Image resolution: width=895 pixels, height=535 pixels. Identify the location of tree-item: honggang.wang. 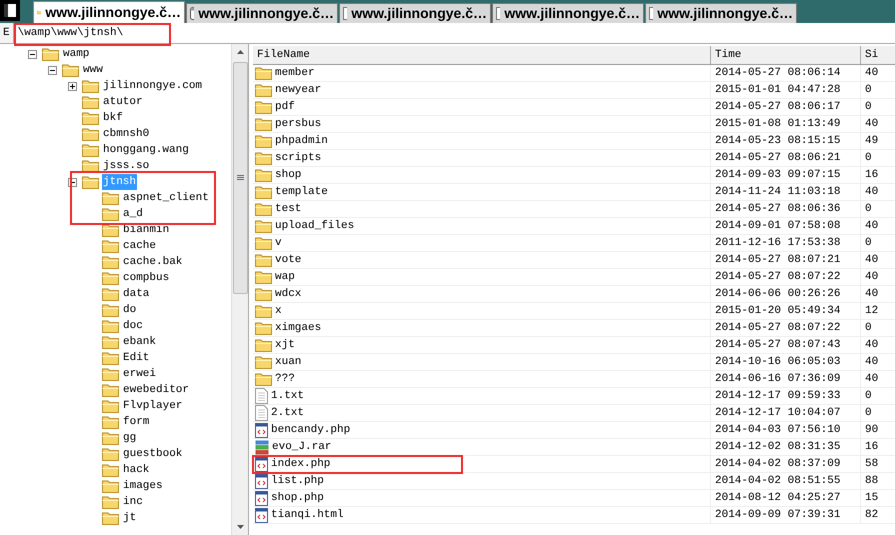
(146, 150).